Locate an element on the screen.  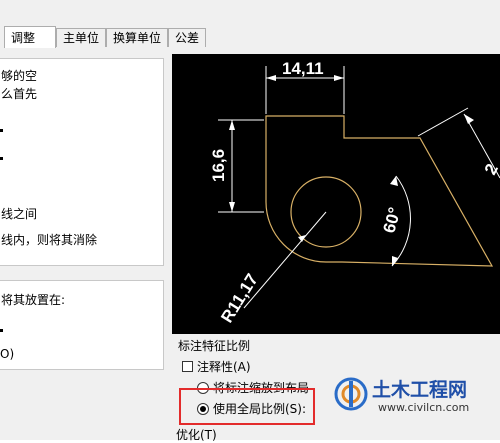
tab-tolerances-label: 公差 is located at coordinates (187, 38).